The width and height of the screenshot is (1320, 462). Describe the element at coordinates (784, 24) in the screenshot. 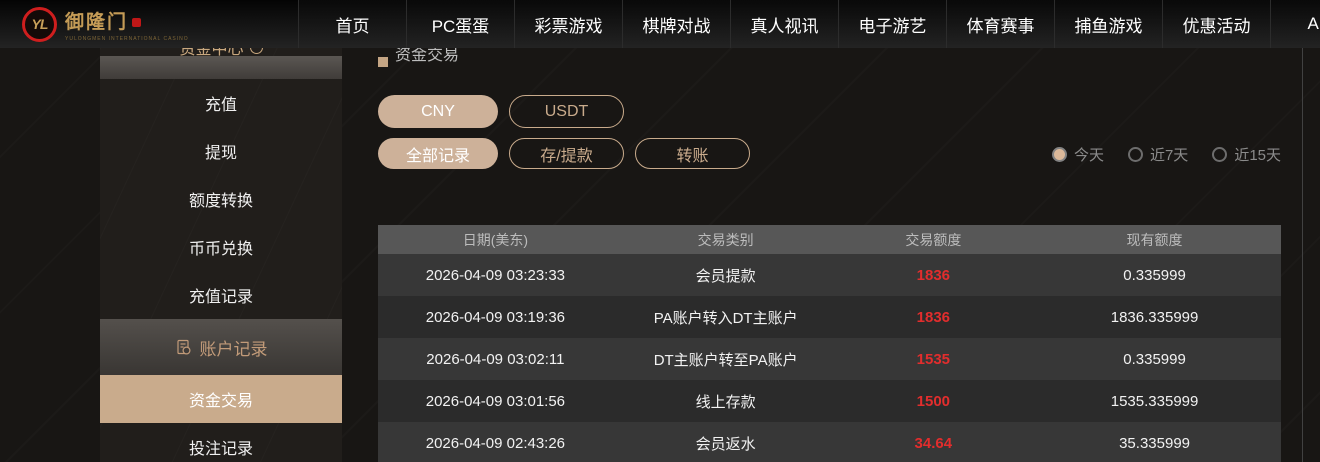

I see `nav-item-live-video: 真人视讯` at that location.